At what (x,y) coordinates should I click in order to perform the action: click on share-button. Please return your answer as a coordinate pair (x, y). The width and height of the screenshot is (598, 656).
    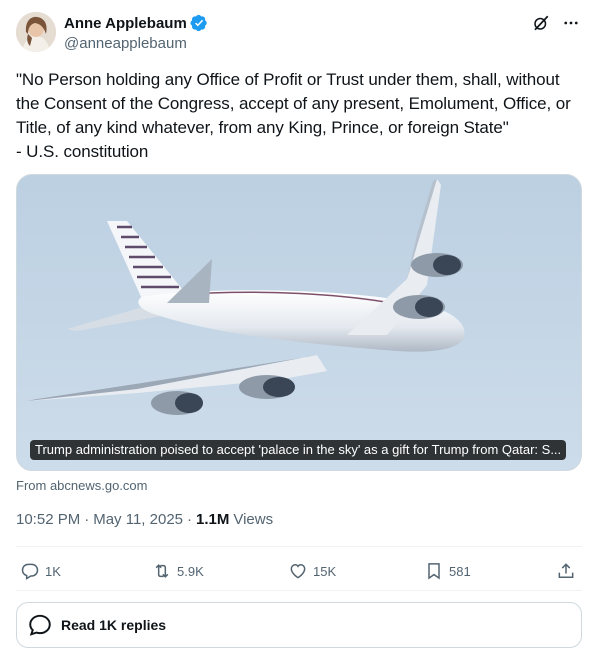
    Looking at the image, I should click on (568, 571).